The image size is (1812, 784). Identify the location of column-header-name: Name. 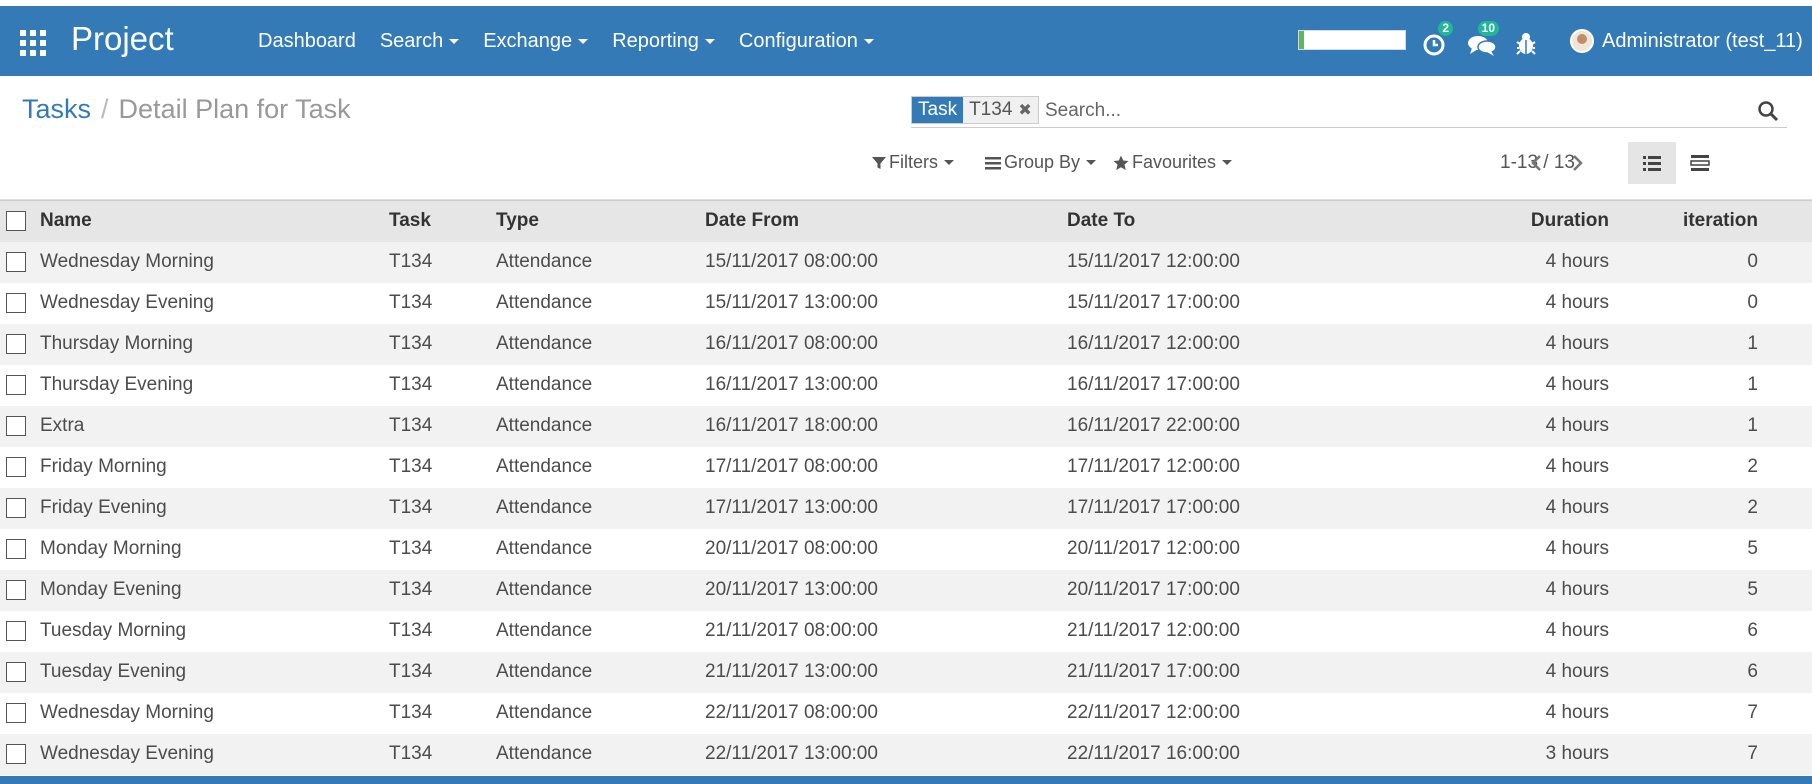
(214, 221).